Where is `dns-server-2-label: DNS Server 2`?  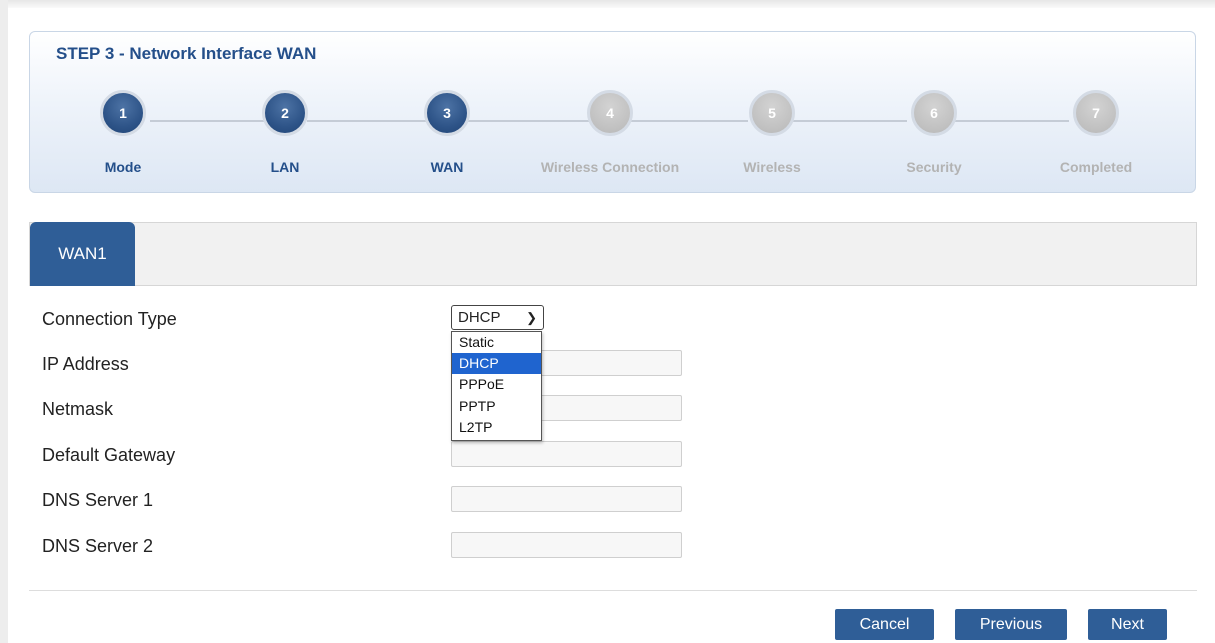
dns-server-2-label: DNS Server 2 is located at coordinates (98, 546).